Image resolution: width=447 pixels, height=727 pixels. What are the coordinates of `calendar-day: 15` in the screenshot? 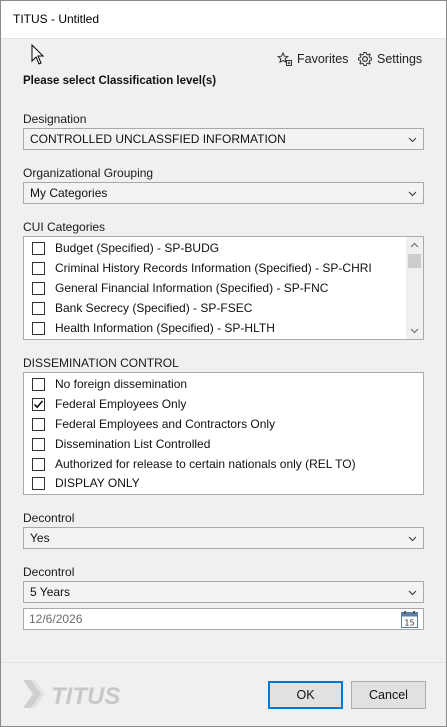 It's located at (409, 623).